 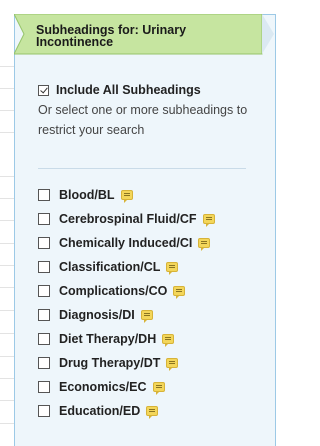 I want to click on subheading-label: Blood/BL, so click(x=87, y=195).